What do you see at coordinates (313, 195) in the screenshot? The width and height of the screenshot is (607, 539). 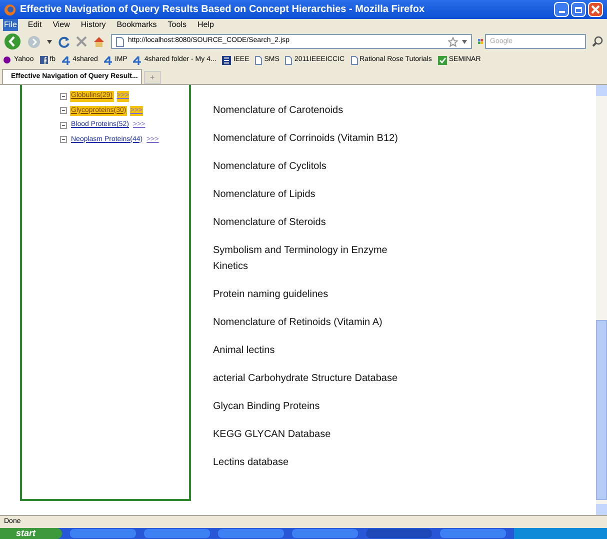 I see `result-link: Nomenclature of Lipids` at bounding box center [313, 195].